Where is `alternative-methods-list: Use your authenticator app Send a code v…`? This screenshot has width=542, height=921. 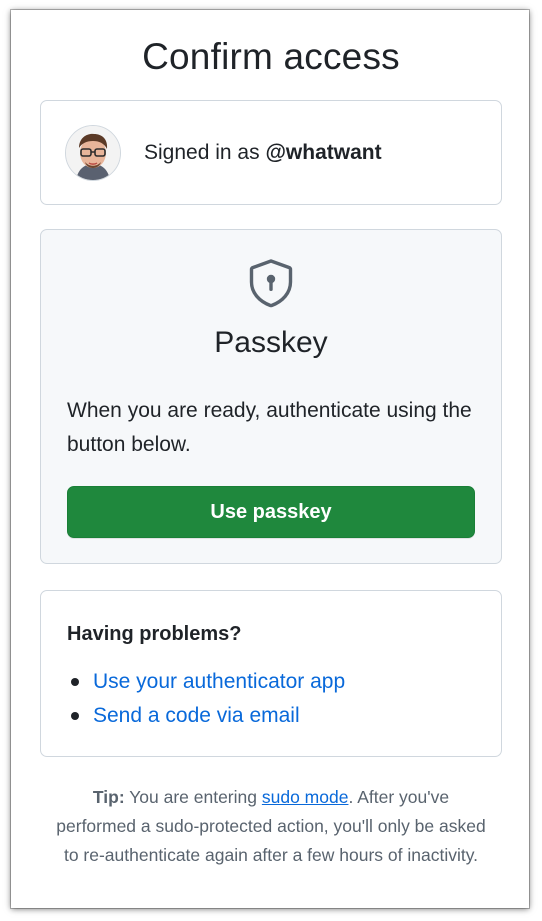 alternative-methods-list: Use your authenticator app Send a code v… is located at coordinates (206, 699).